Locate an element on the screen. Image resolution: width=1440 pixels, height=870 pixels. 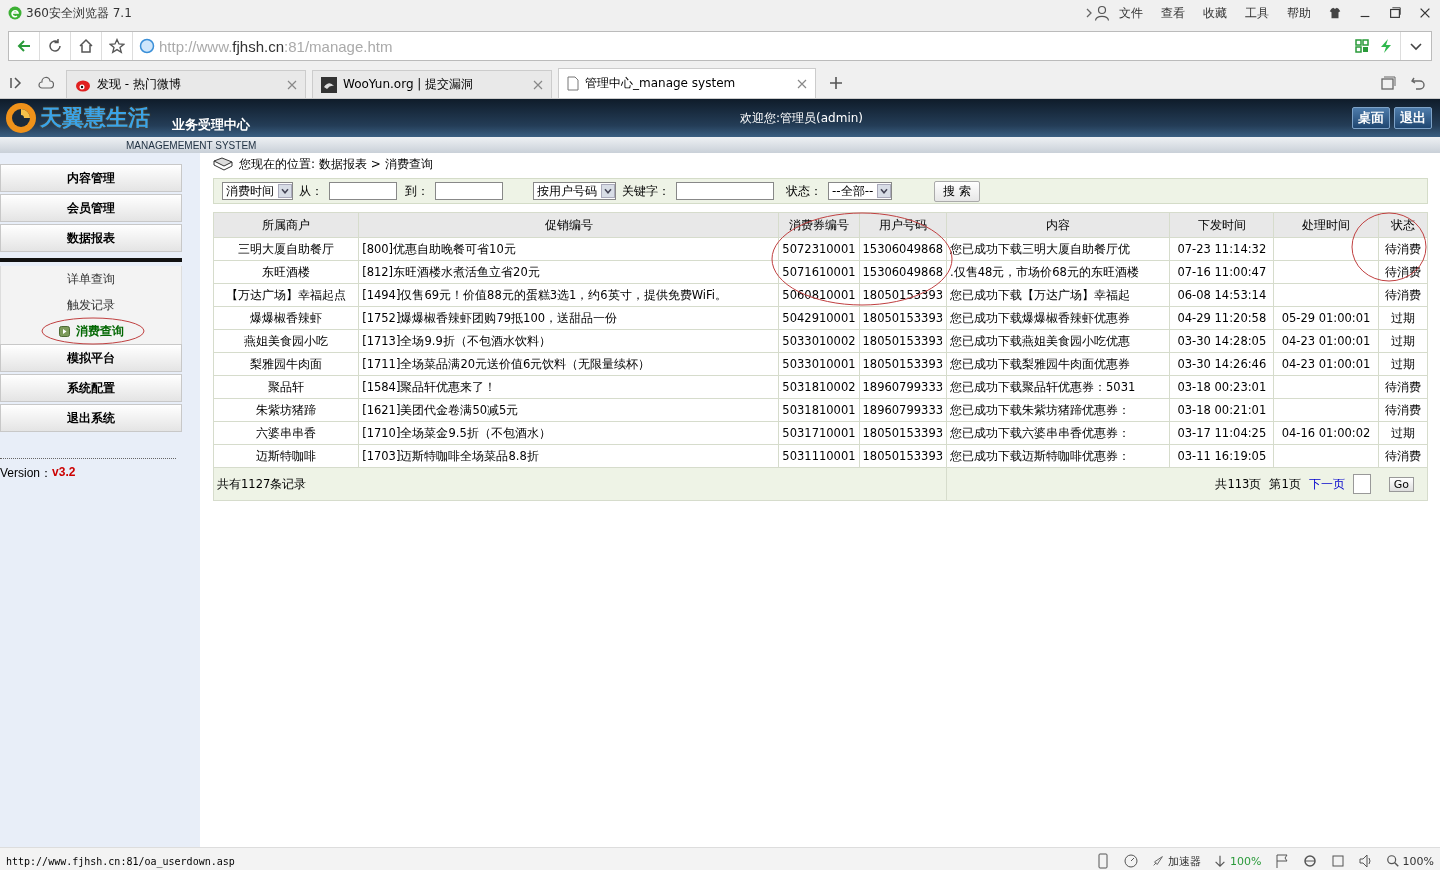
undo-icon is located at coordinates (1418, 83).